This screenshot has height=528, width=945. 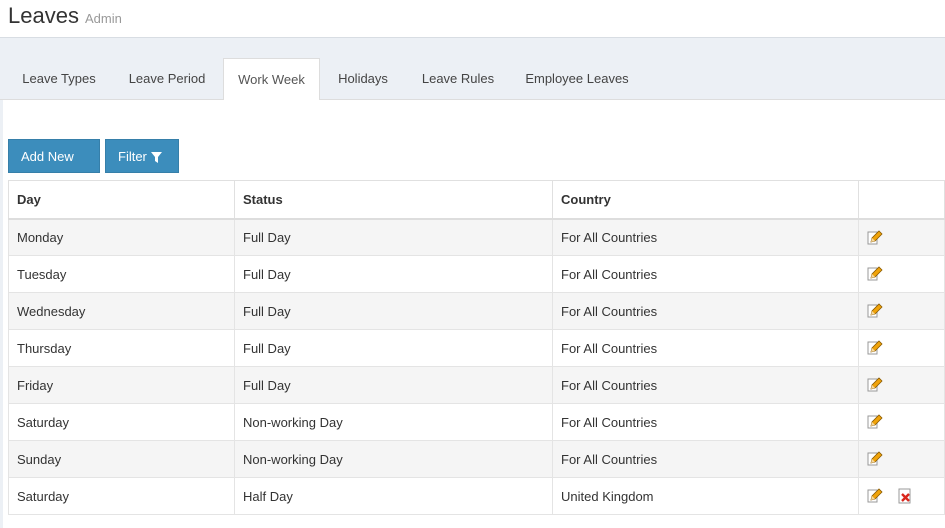 I want to click on funnel-icon, so click(x=156, y=157).